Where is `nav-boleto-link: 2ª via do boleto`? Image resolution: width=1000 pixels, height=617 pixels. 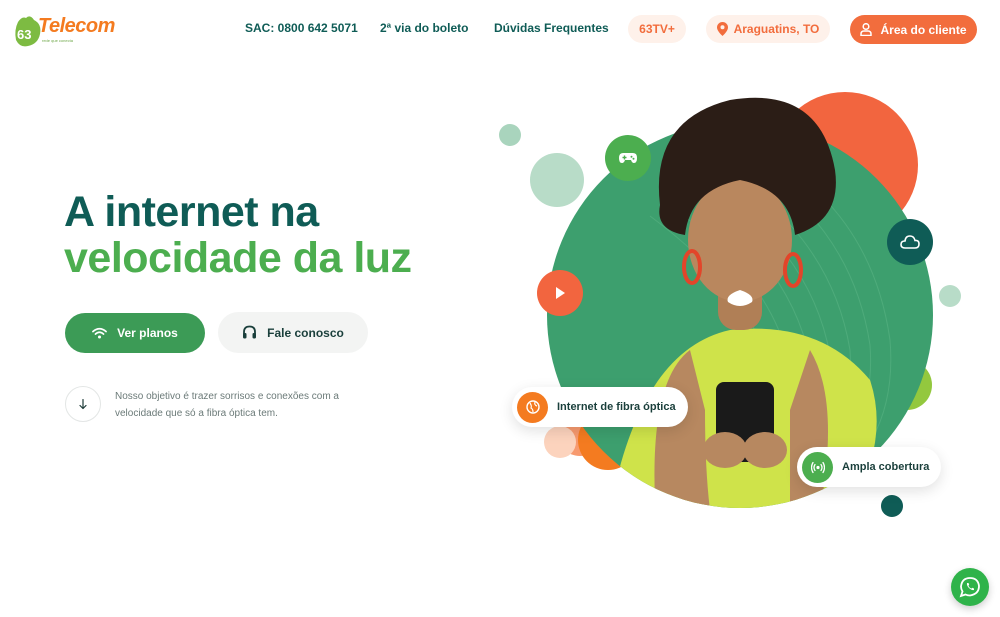 nav-boleto-link: 2ª via do boleto is located at coordinates (424, 28).